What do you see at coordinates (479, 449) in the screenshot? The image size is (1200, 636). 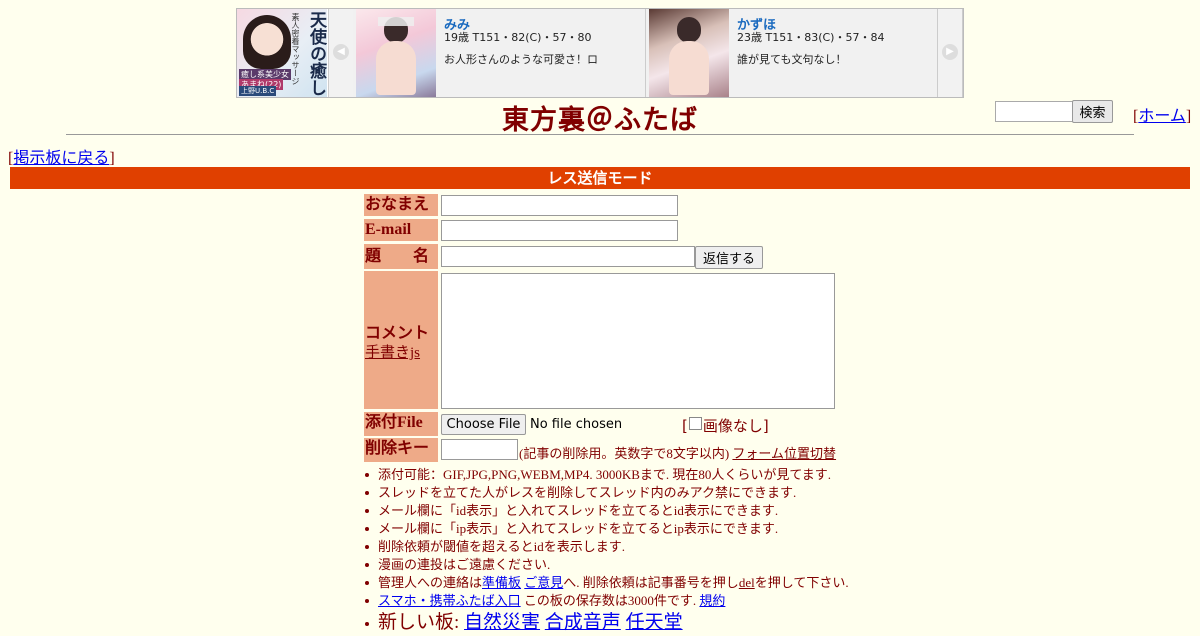 I see `delete-key-field` at bounding box center [479, 449].